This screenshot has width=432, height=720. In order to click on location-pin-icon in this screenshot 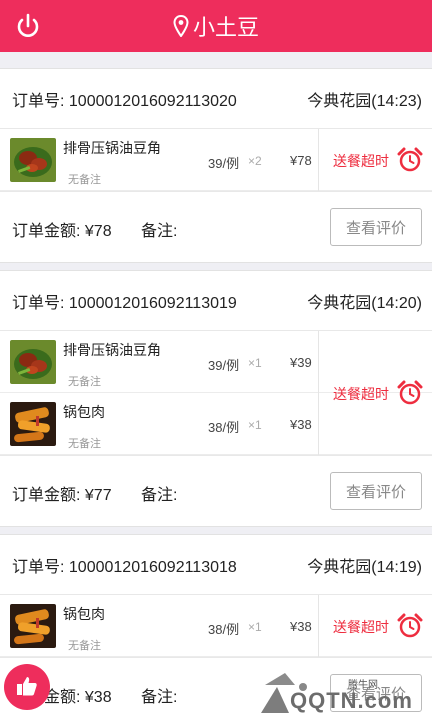, I will do `click(181, 26)`.